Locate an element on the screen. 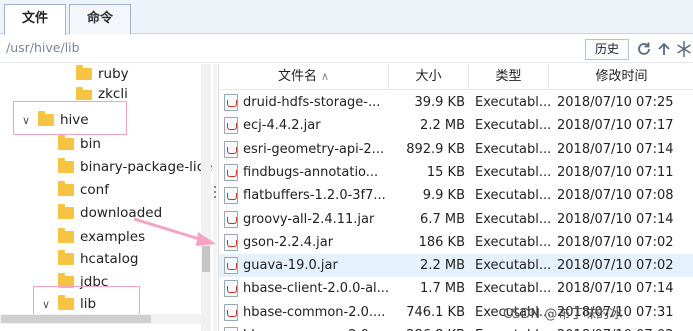  history-button: 历史 is located at coordinates (607, 49).